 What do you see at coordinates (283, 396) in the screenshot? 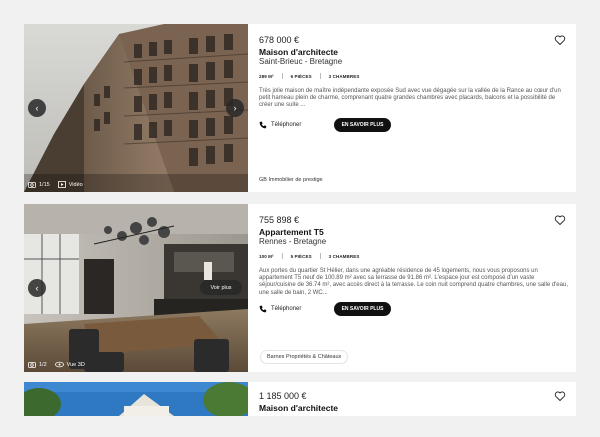
I see `listing-price: 1 185 000 €` at bounding box center [283, 396].